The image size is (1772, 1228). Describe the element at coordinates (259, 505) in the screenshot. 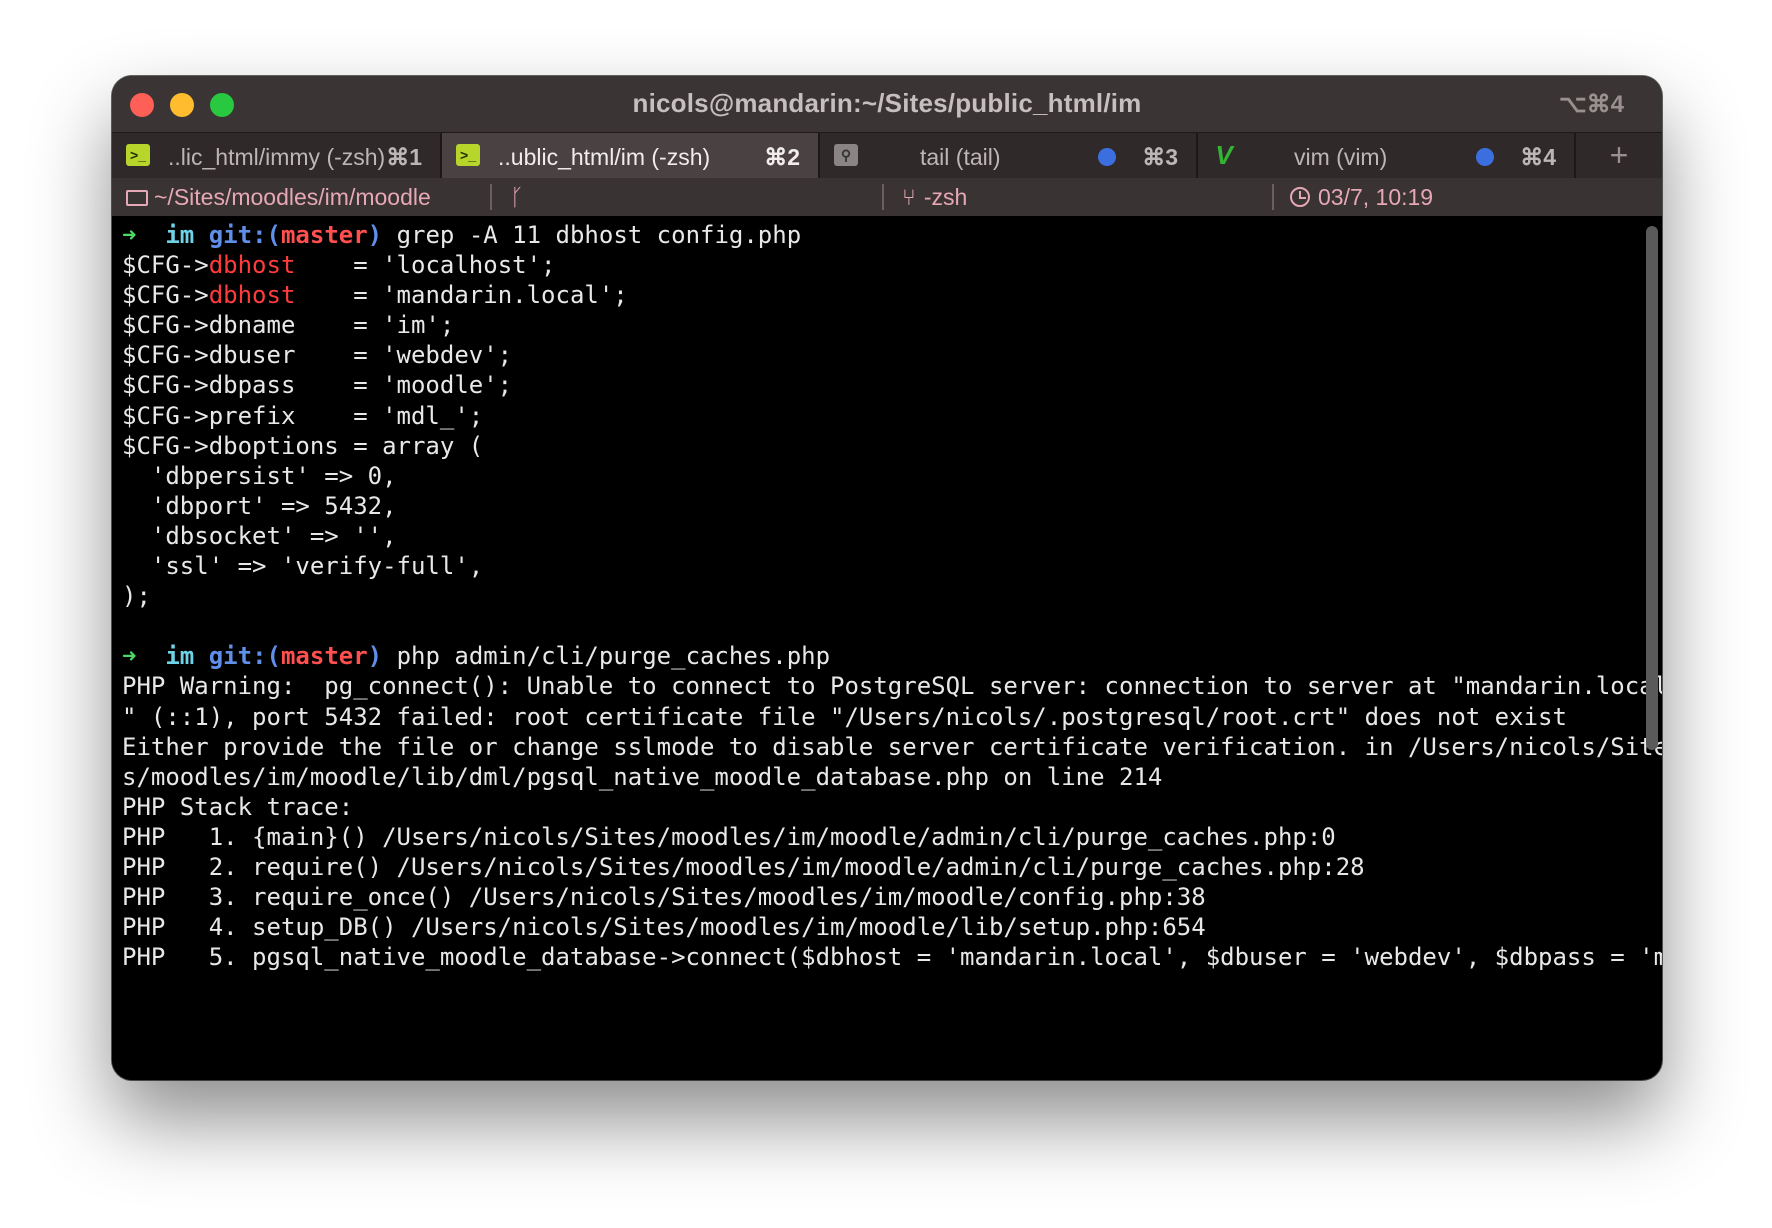

I see `output-line: 'dbport' => 5432,` at that location.